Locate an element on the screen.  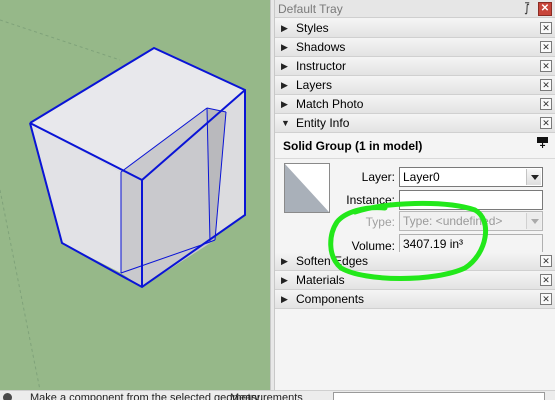
panel-label-shadows: Shadows is located at coordinates (321, 47).